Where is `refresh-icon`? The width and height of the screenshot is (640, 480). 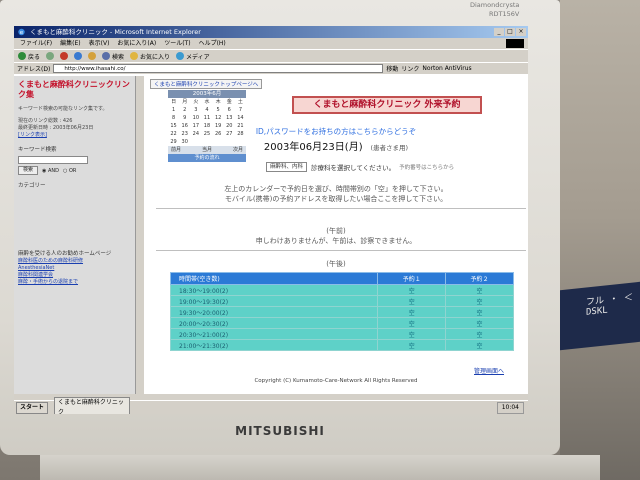 refresh-icon is located at coordinates (78, 56).